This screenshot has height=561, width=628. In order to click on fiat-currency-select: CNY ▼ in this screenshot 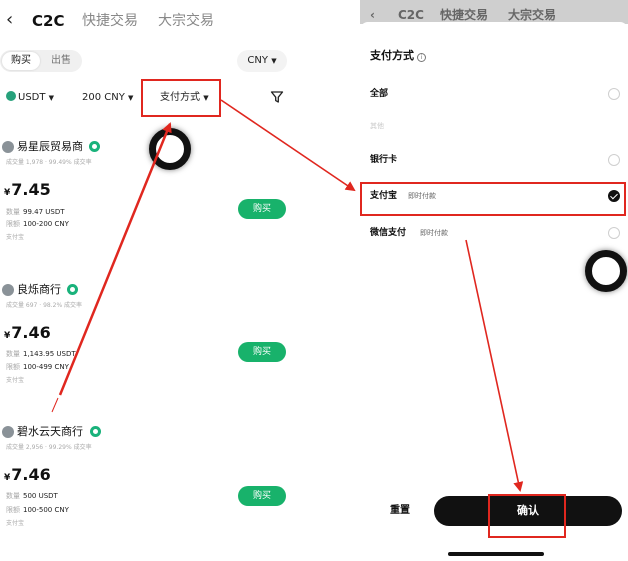, I will do `click(262, 61)`.